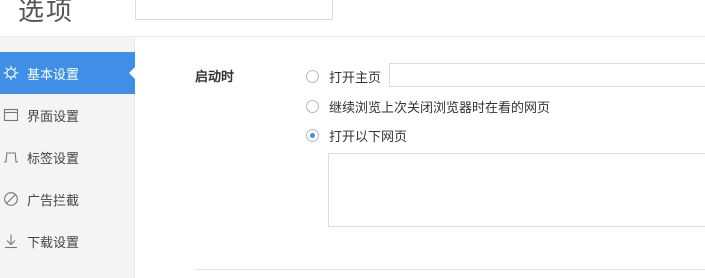 Image resolution: width=705 pixels, height=278 pixels. Describe the element at coordinates (11, 157) in the screenshot. I see `tab-icon` at that location.